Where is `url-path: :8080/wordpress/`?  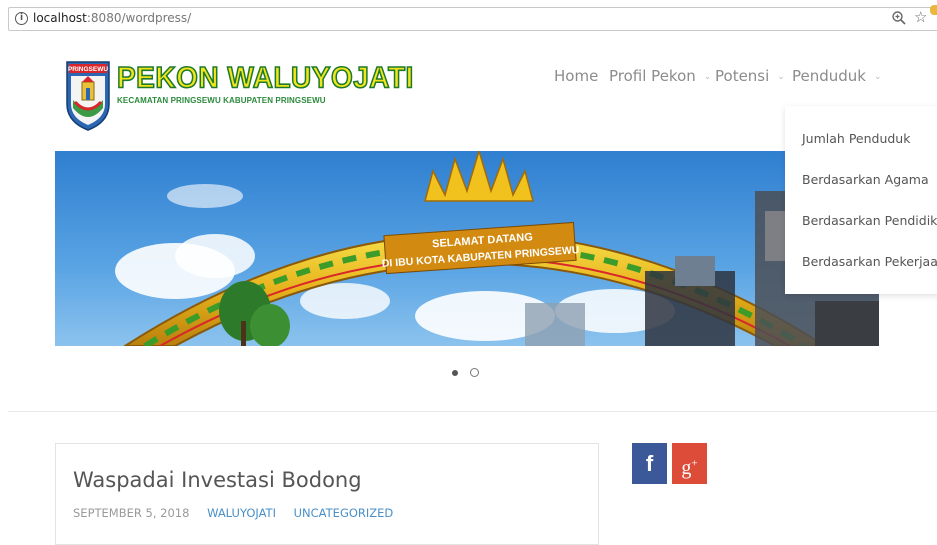 url-path: :8080/wordpress/ is located at coordinates (139, 18).